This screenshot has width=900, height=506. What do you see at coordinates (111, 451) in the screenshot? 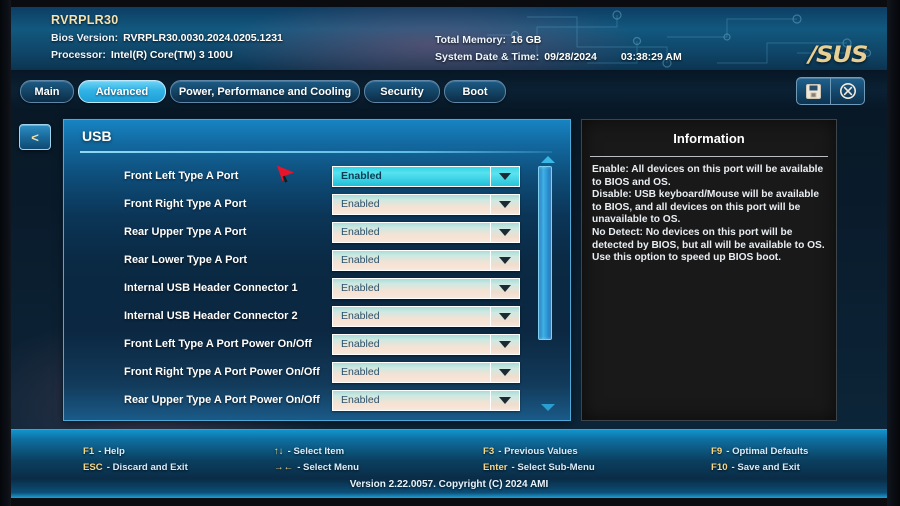
I see `hotkey-description: - Help` at bounding box center [111, 451].